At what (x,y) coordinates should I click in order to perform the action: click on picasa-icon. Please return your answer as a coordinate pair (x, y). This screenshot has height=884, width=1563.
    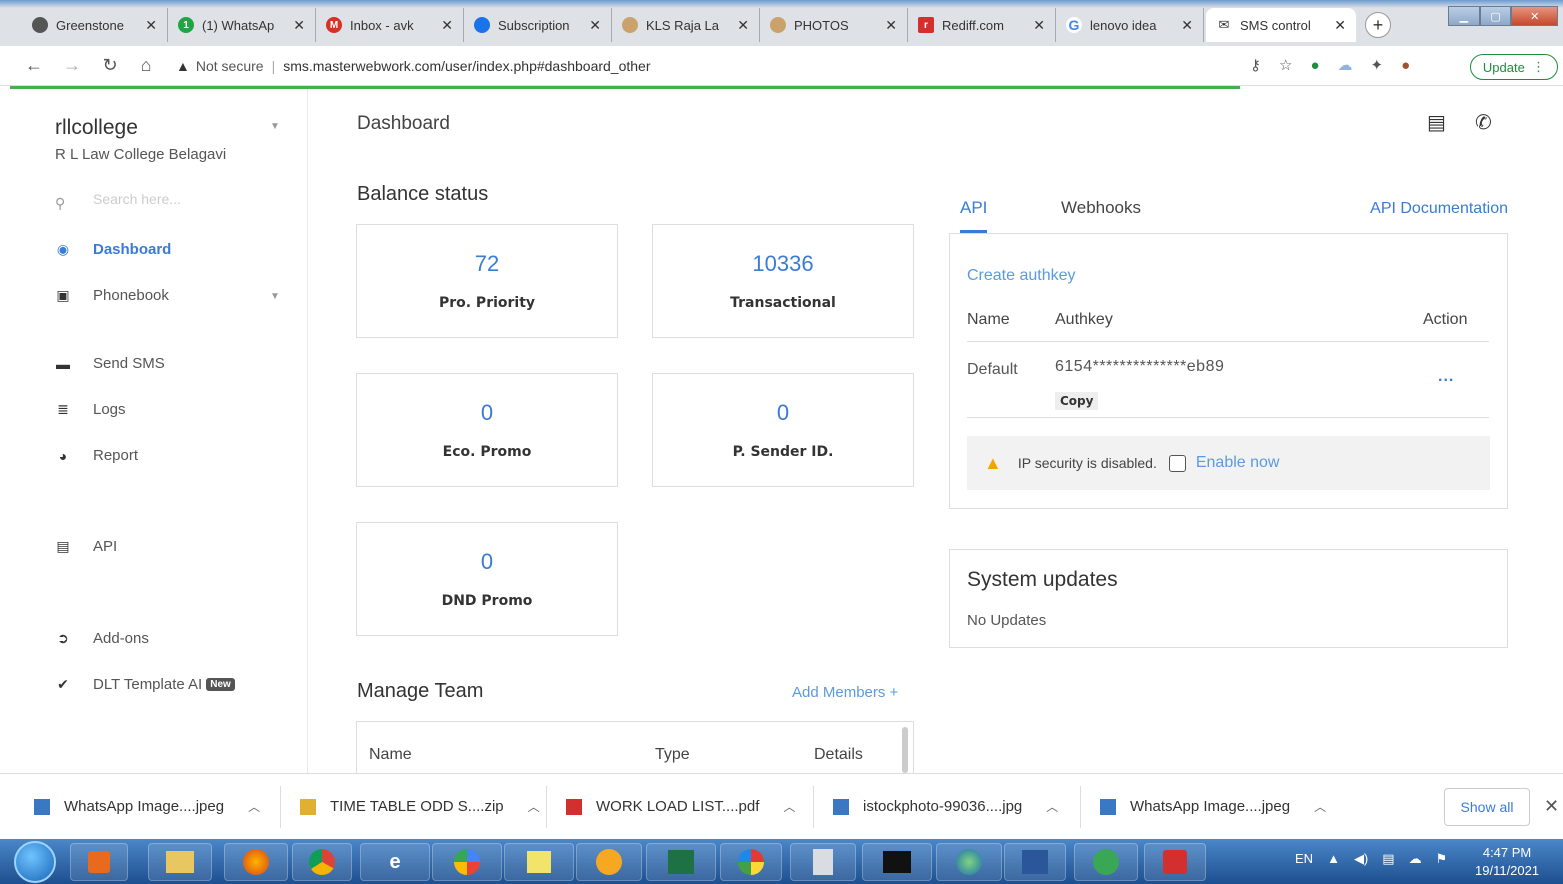
    Looking at the image, I should click on (751, 862).